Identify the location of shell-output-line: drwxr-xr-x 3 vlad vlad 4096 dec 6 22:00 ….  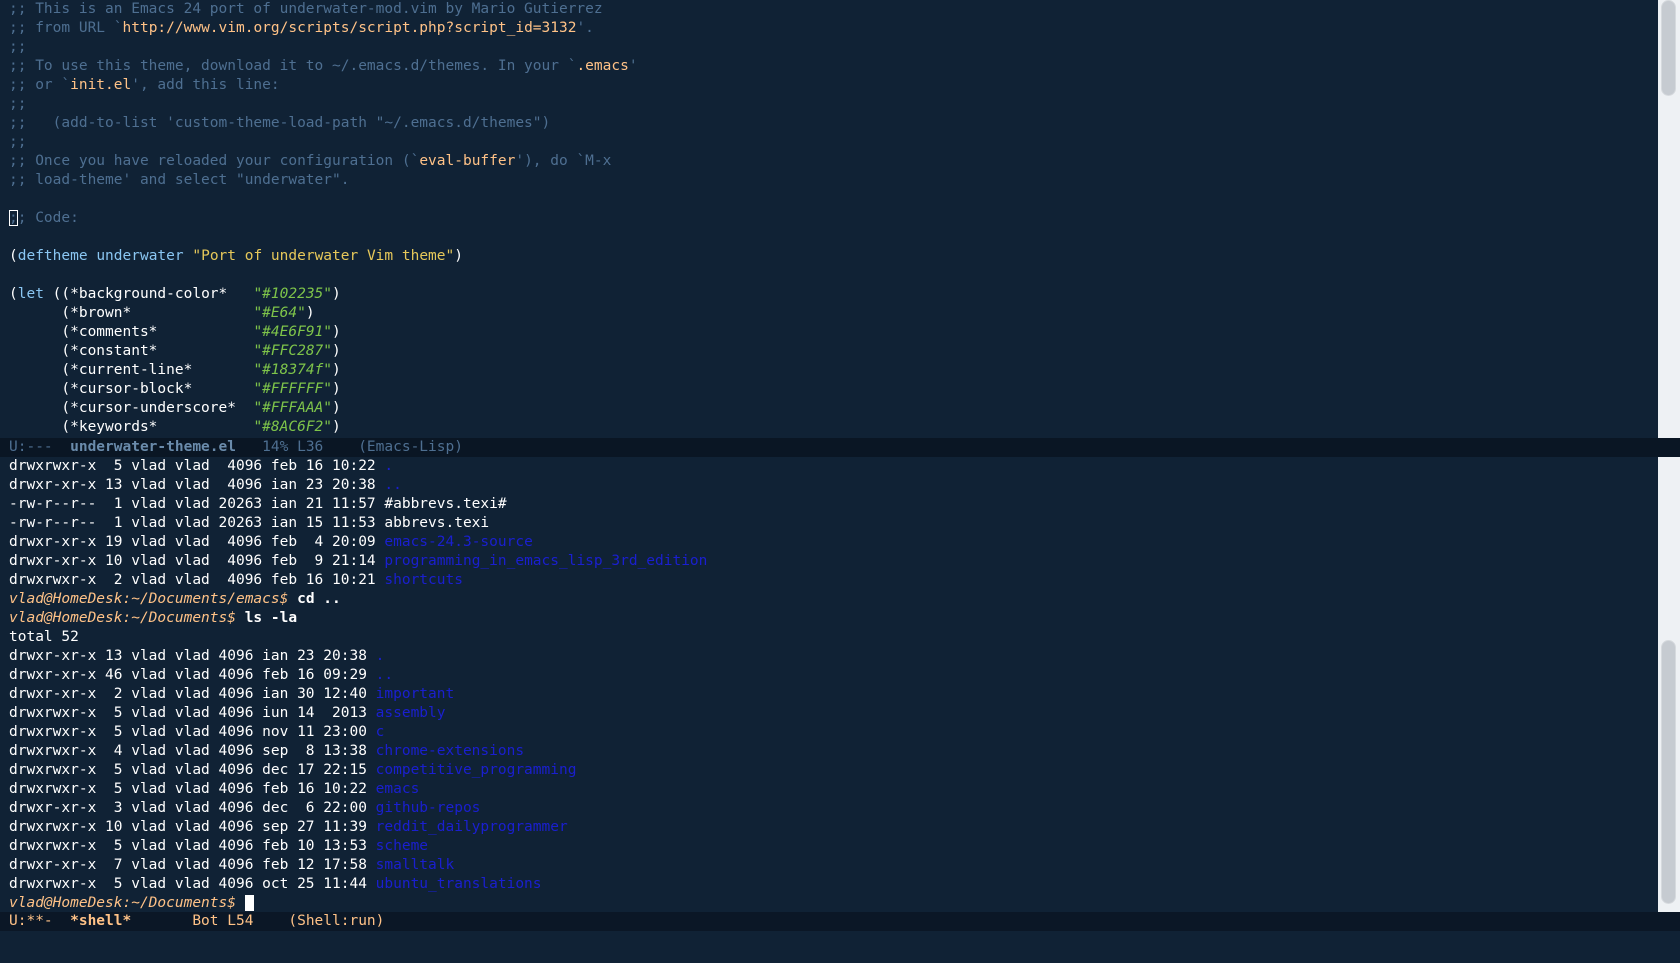
(245, 808).